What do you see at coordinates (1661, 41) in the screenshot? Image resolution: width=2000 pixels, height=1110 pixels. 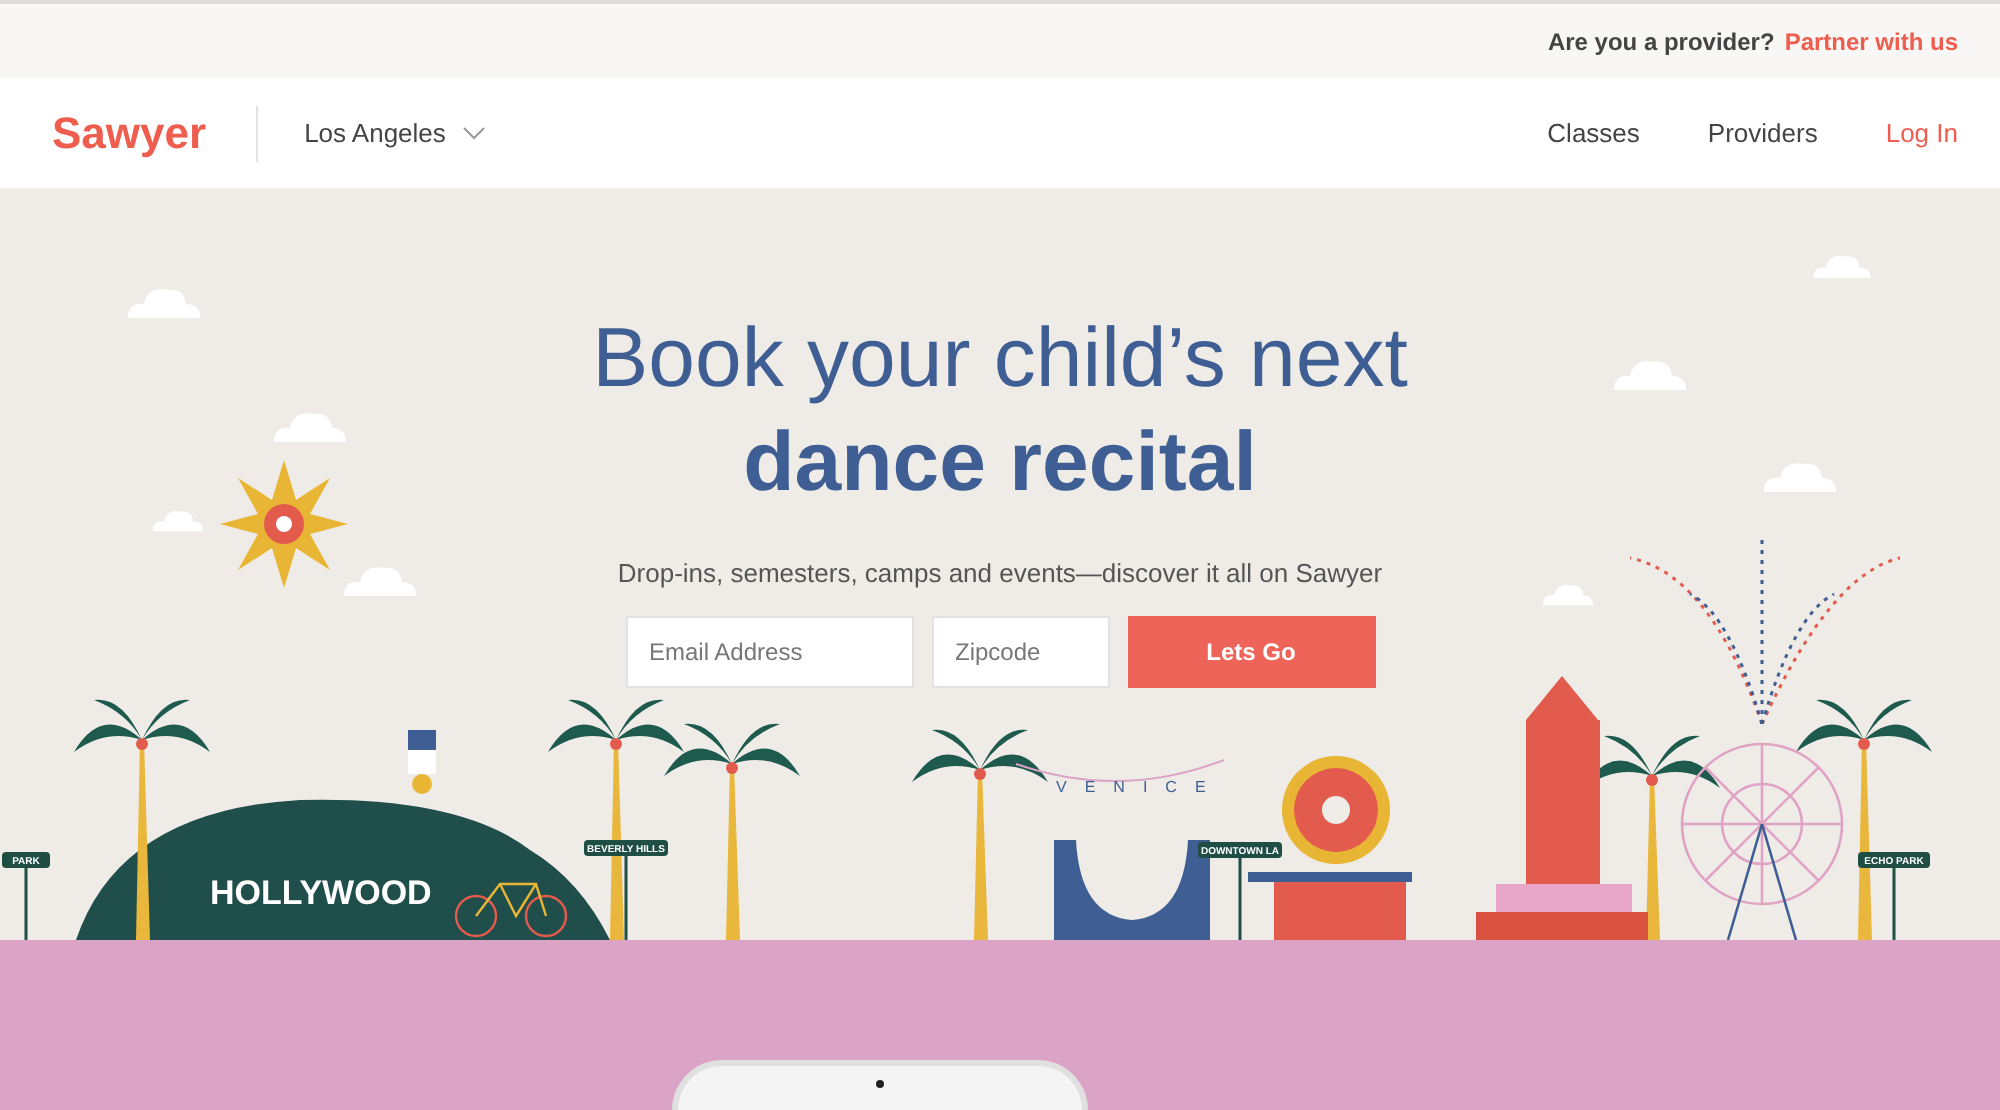 I see `provider-question: Are you a provider?` at bounding box center [1661, 41].